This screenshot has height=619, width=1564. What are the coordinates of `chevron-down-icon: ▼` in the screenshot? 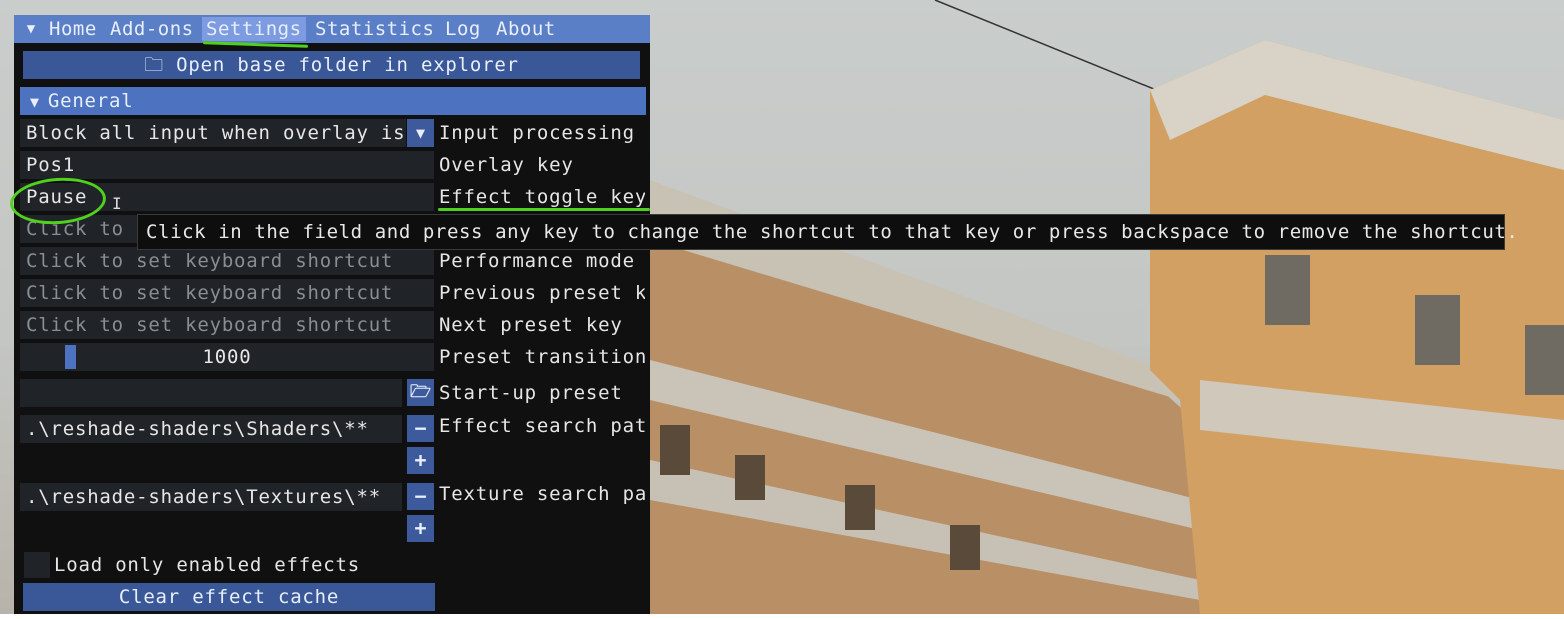 It's located at (420, 133).